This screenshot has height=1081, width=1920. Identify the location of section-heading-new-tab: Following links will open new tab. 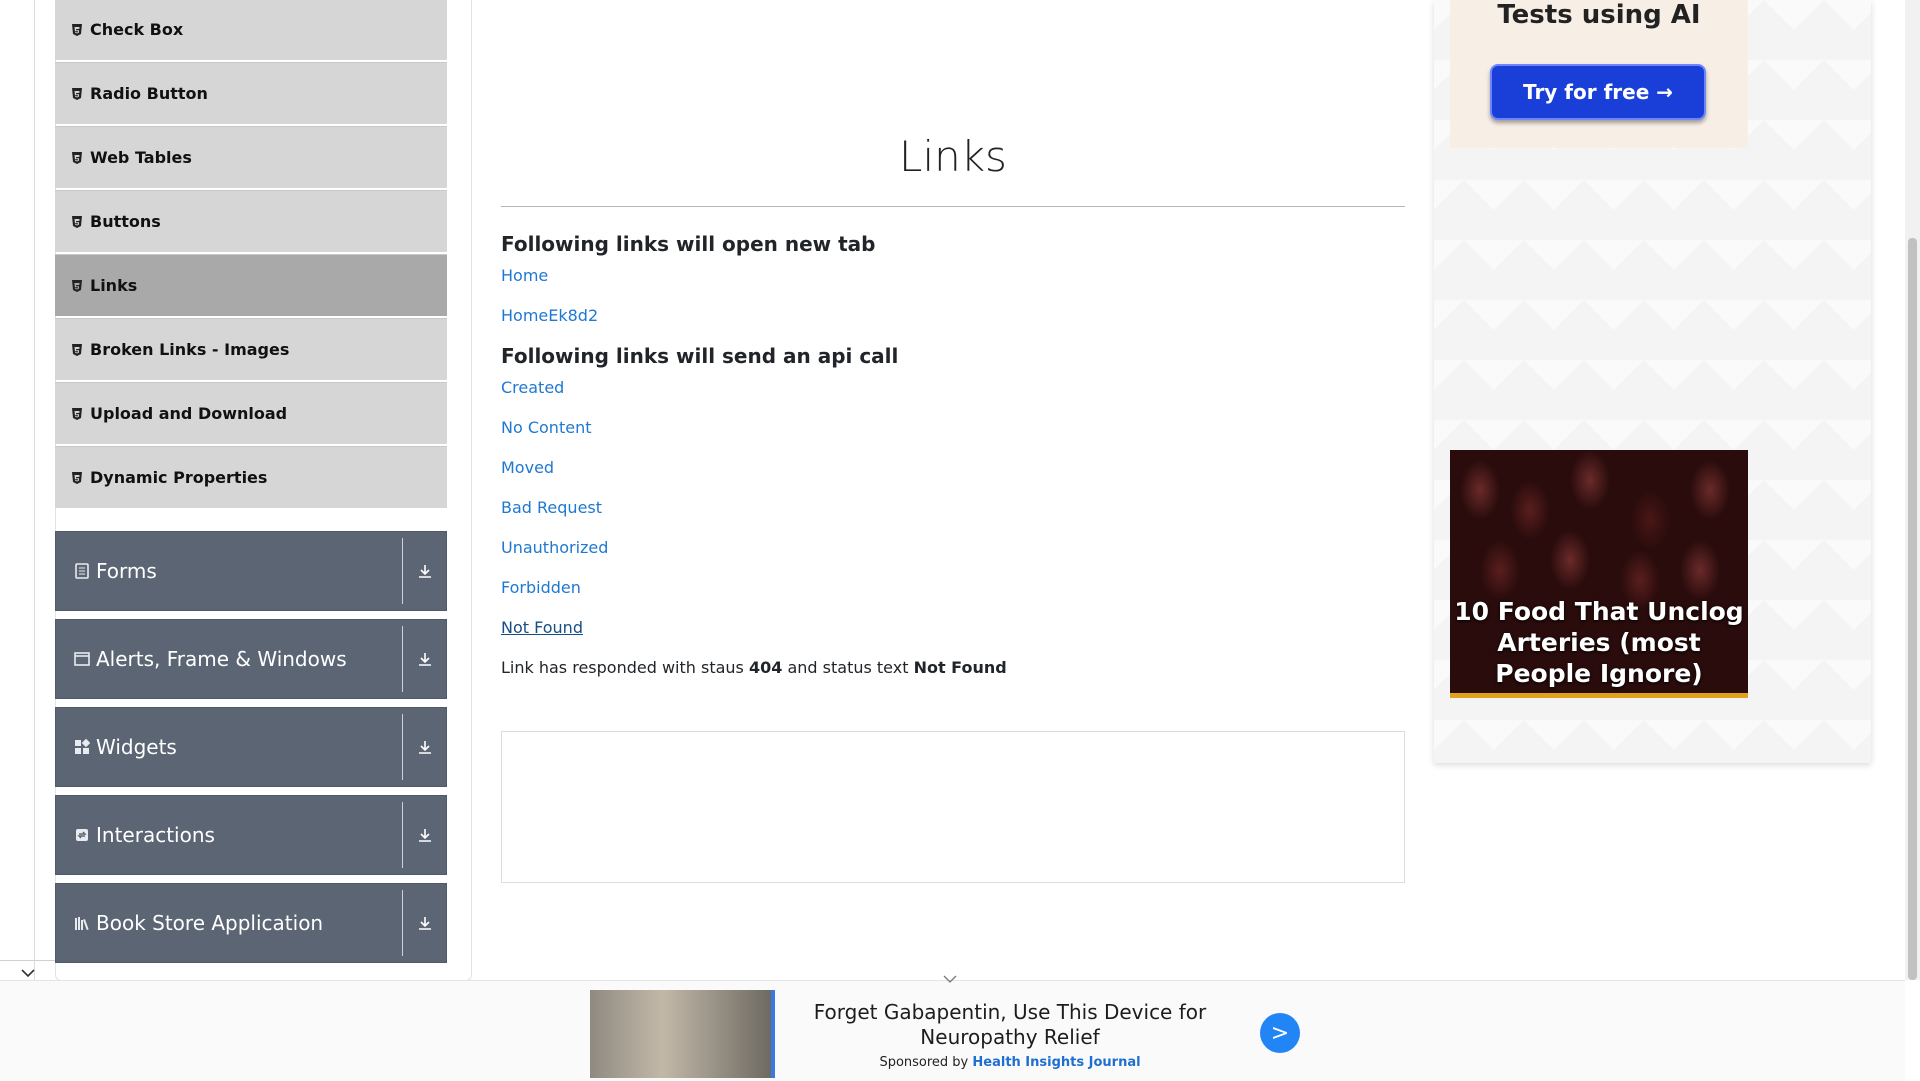
(688, 244).